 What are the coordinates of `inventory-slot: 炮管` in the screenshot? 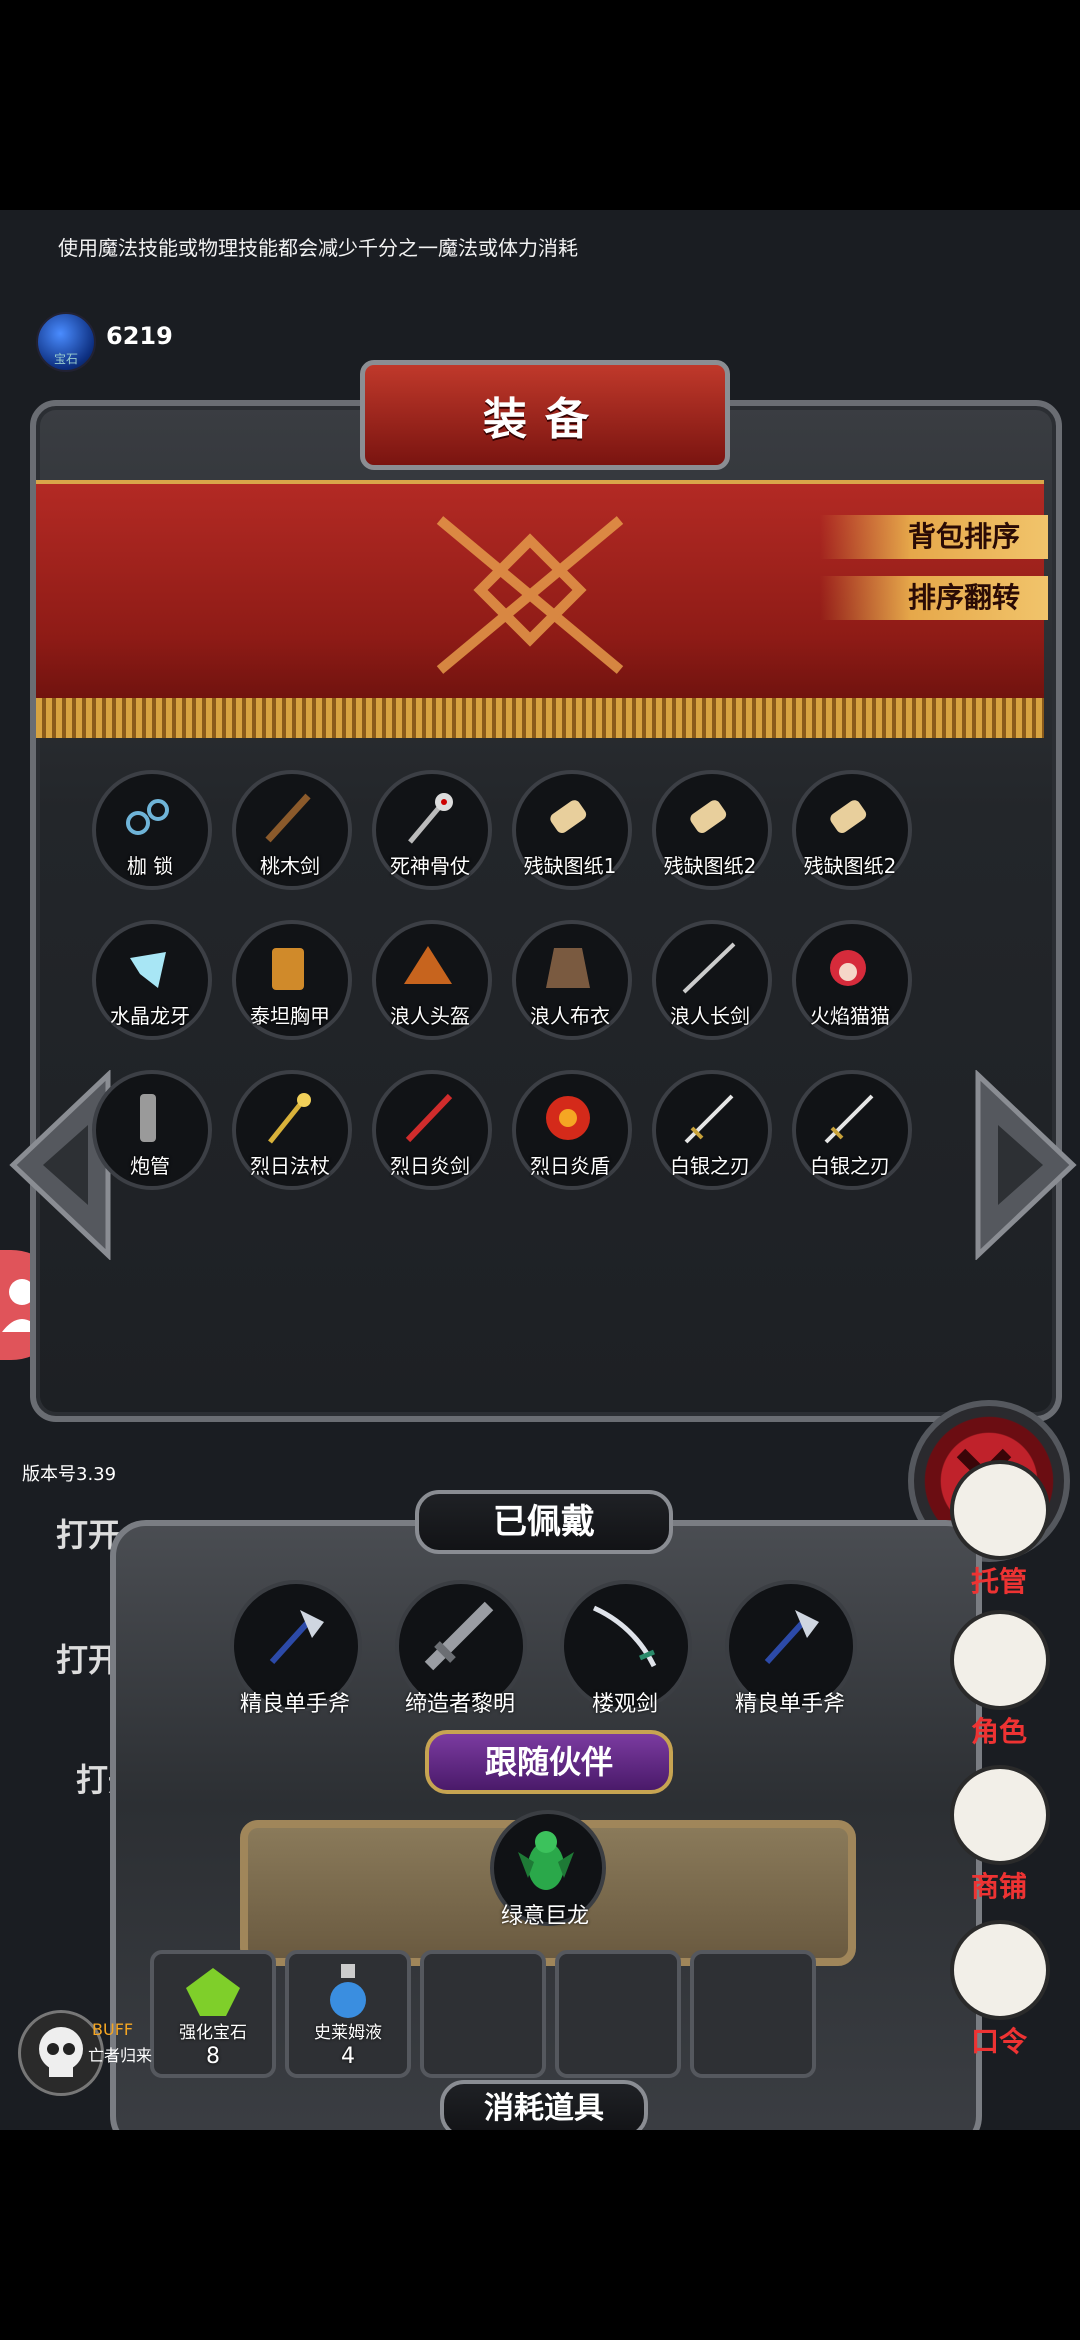 It's located at (152, 1130).